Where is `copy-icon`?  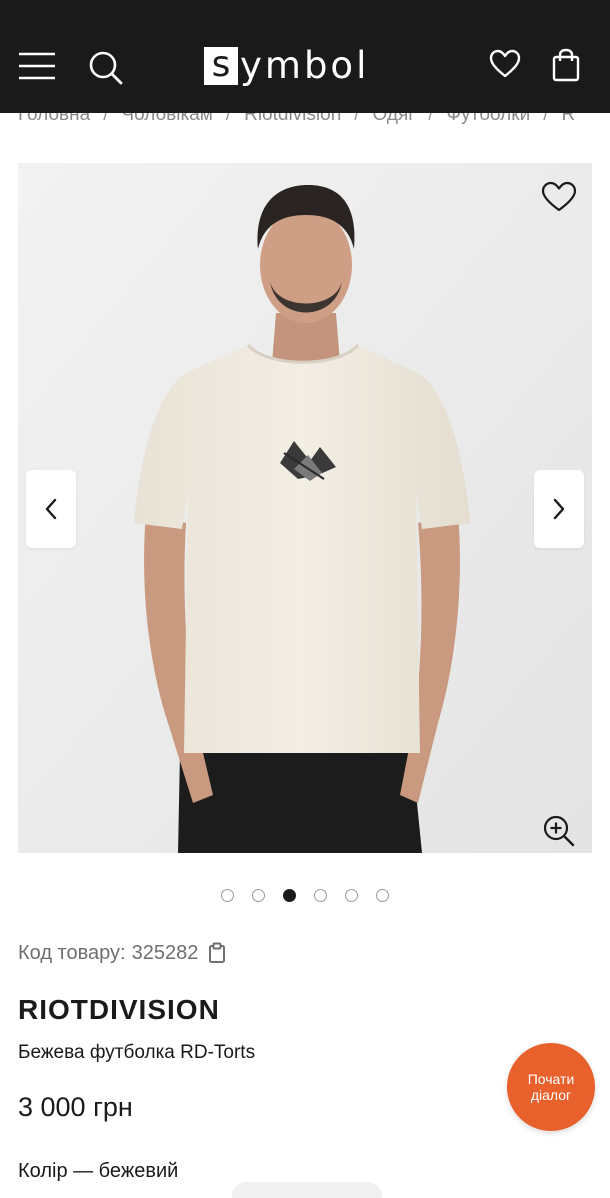
copy-icon is located at coordinates (217, 953).